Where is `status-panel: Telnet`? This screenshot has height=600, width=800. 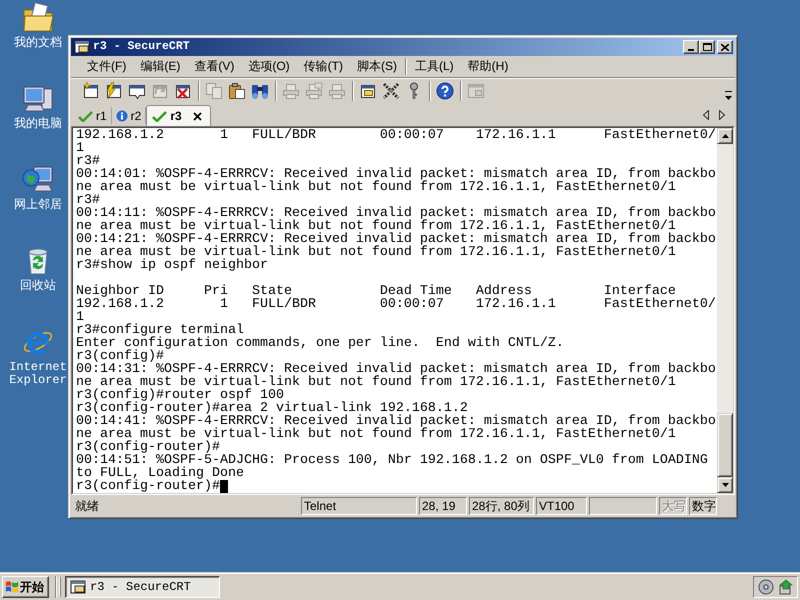 status-panel: Telnet is located at coordinates (359, 506).